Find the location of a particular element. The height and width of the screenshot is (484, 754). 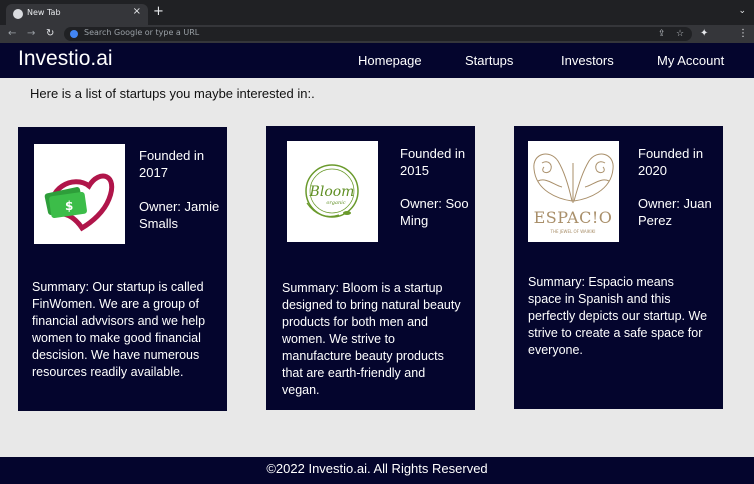

tab-search-icon: ⌄ is located at coordinates (742, 11).